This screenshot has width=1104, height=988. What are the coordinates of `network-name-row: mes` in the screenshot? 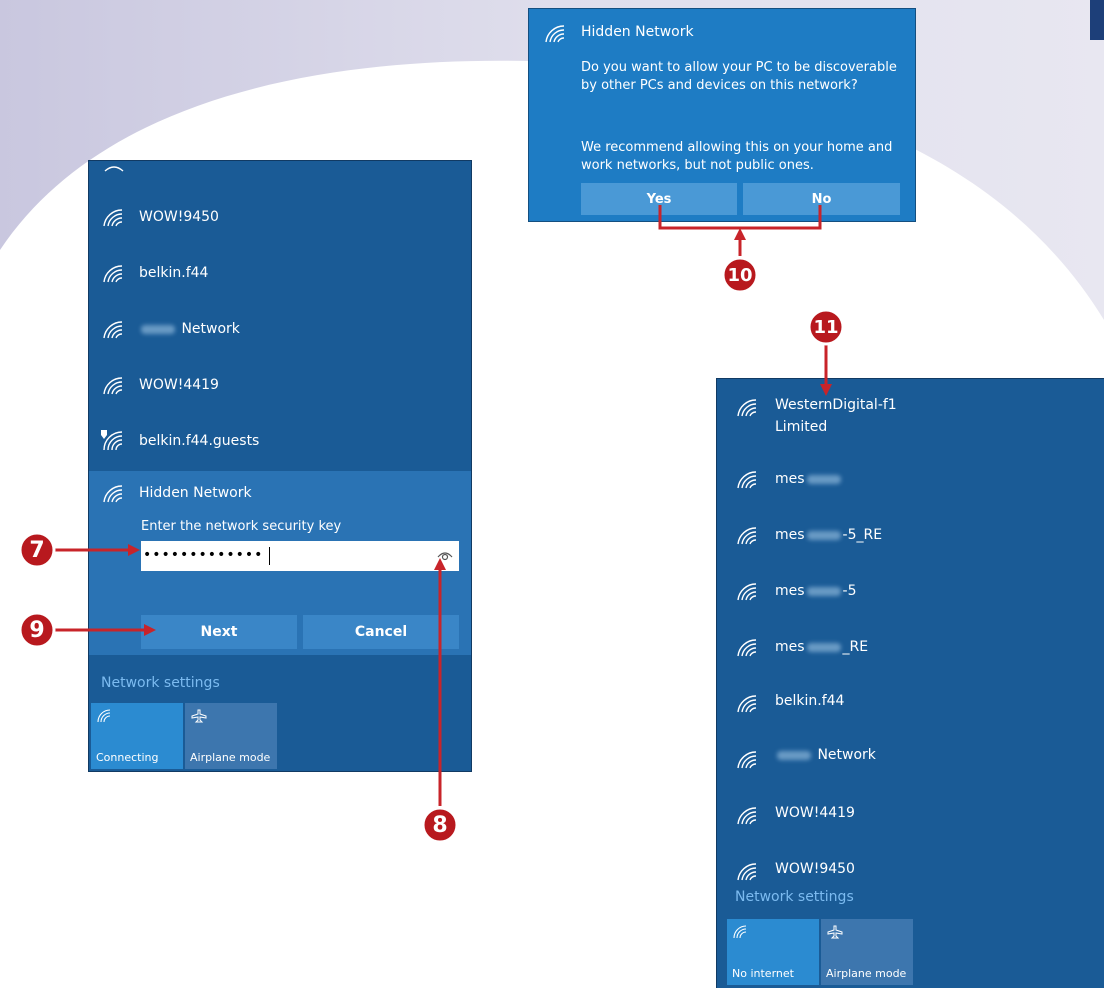 It's located at (809, 479).